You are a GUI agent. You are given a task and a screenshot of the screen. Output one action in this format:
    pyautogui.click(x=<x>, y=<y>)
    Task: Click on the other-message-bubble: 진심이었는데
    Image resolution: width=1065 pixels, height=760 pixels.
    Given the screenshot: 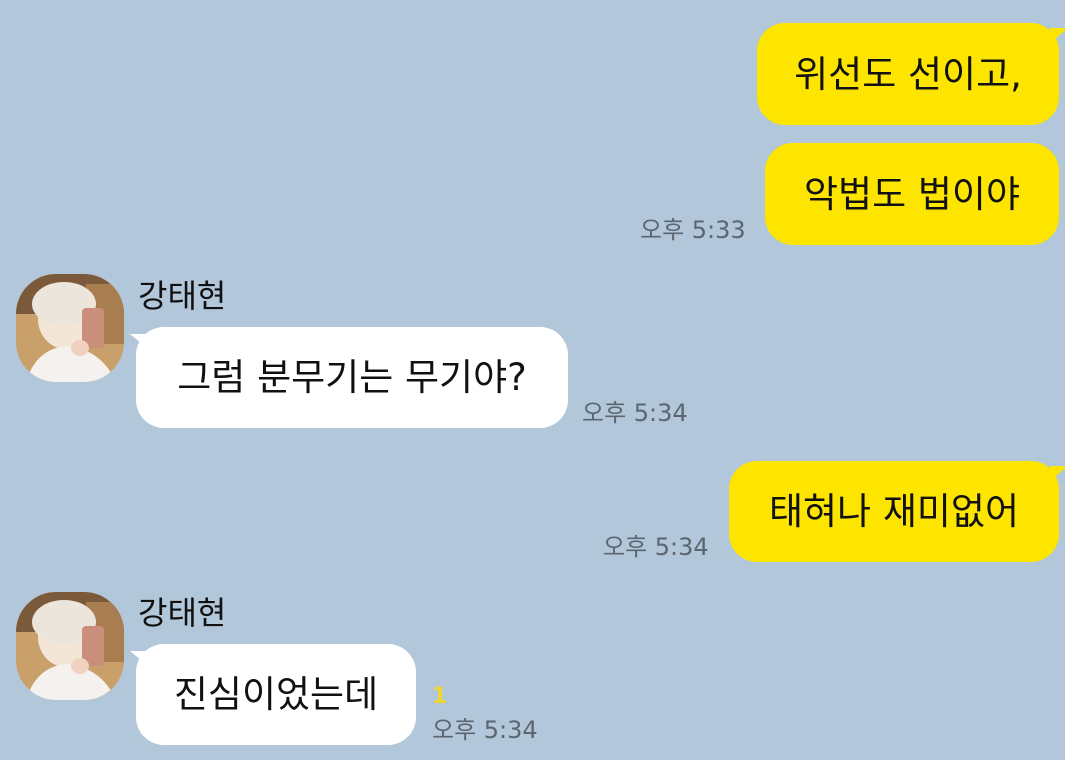 What is the action you would take?
    pyautogui.click(x=276, y=694)
    